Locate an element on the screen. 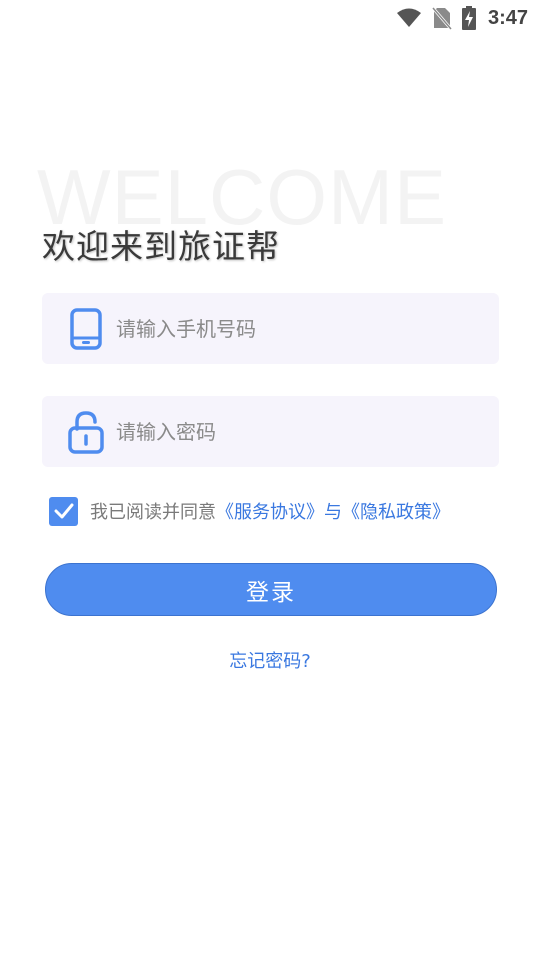 This screenshot has height=960, width=540. agreement-checkbox is located at coordinates (63, 511).